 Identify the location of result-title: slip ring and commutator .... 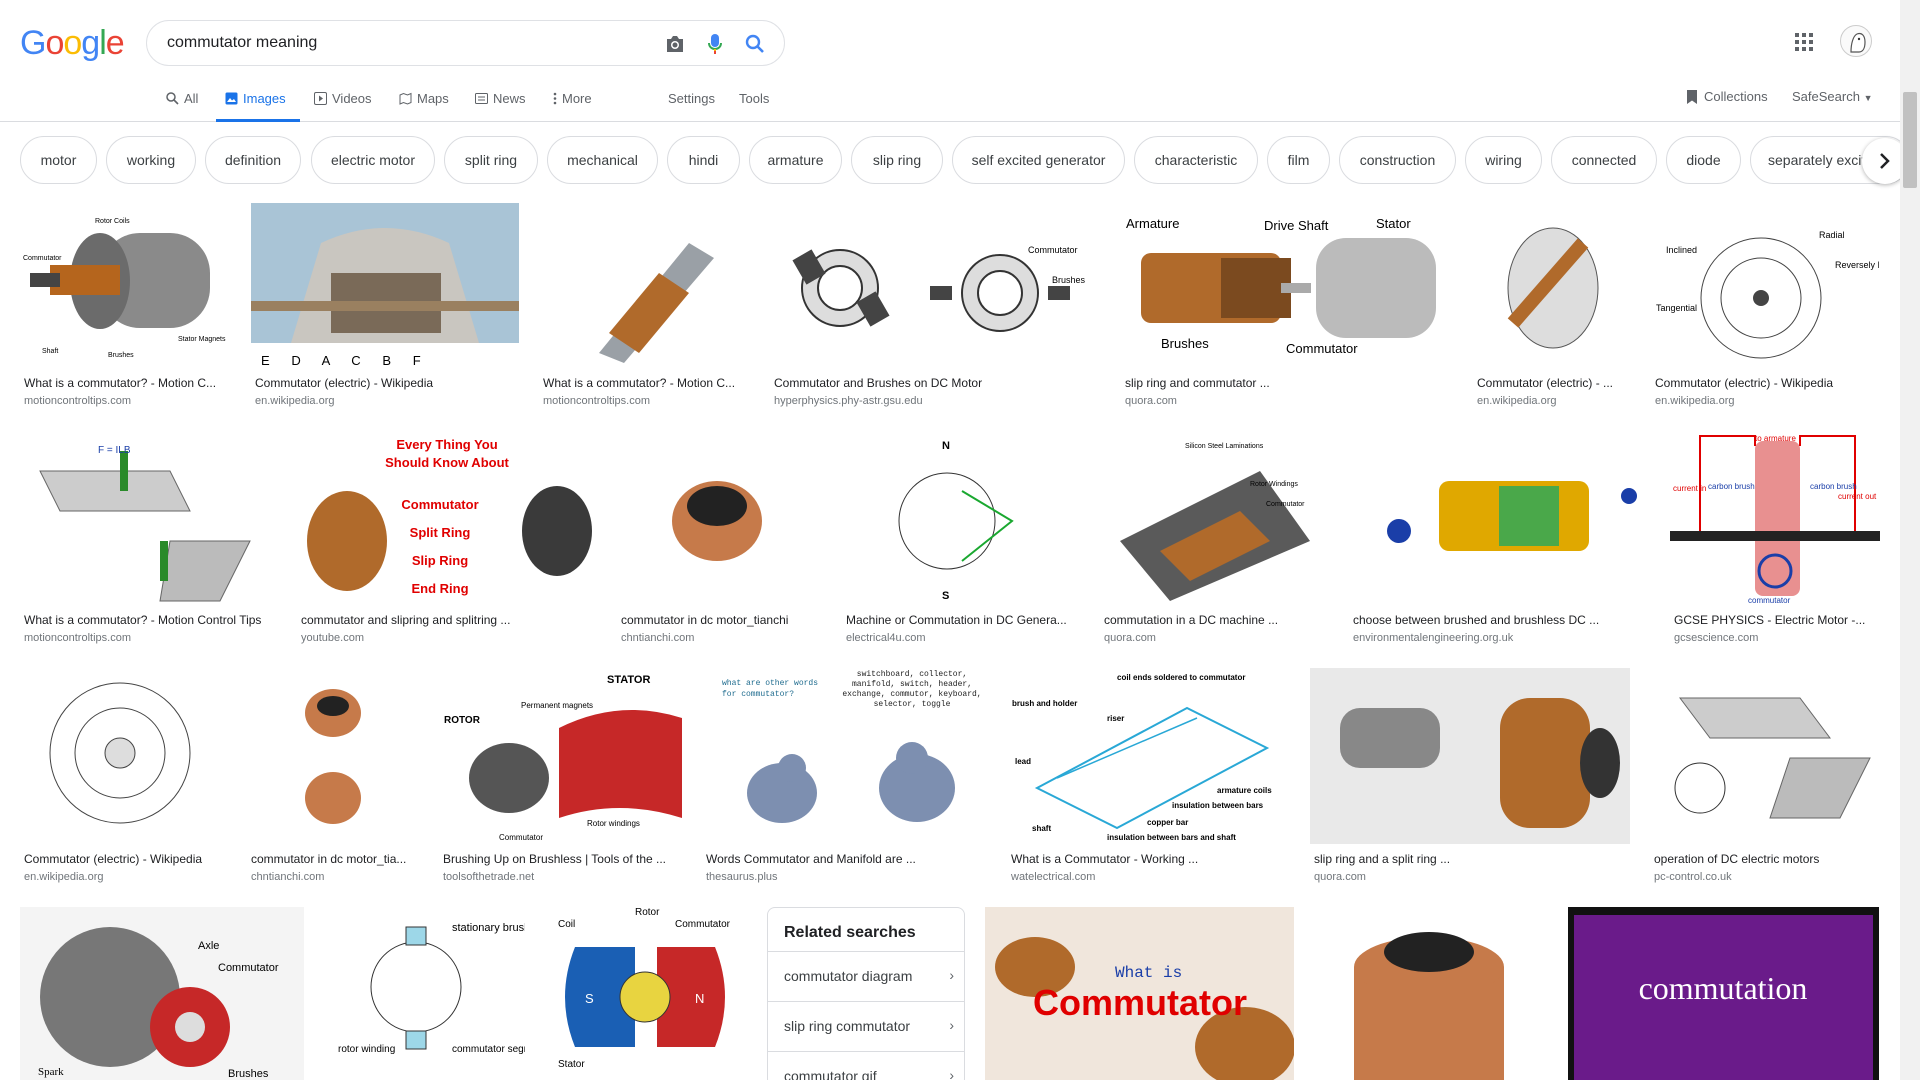
(1288, 383).